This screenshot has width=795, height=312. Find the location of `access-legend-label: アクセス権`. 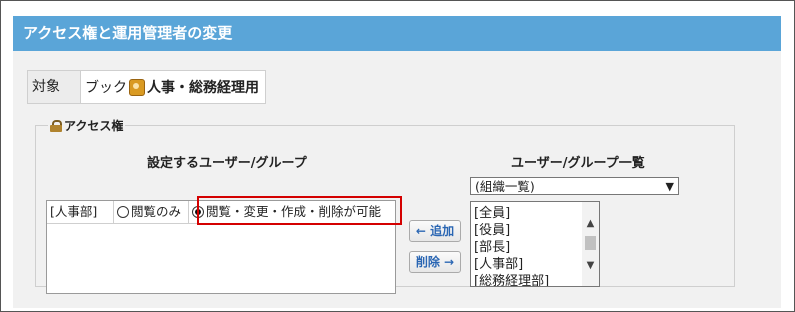

access-legend-label: アクセス権 is located at coordinates (94, 126).